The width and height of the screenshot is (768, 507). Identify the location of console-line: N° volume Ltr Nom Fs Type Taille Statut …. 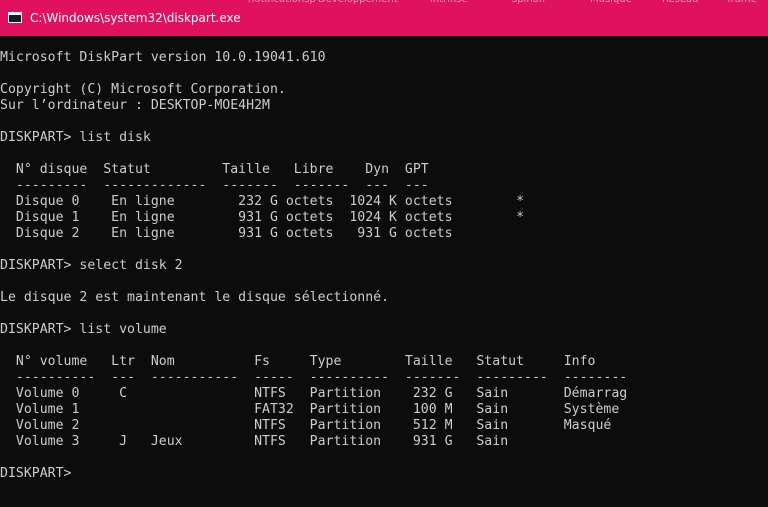
(298, 361).